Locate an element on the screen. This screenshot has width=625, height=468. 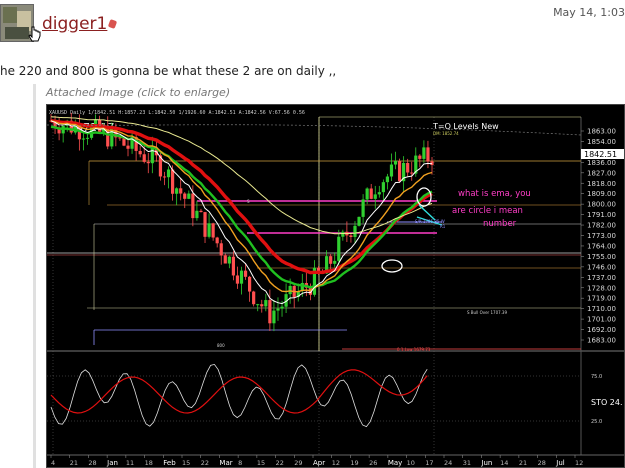
price-axis-label: 1737.00 is located at coordinates (601, 278).